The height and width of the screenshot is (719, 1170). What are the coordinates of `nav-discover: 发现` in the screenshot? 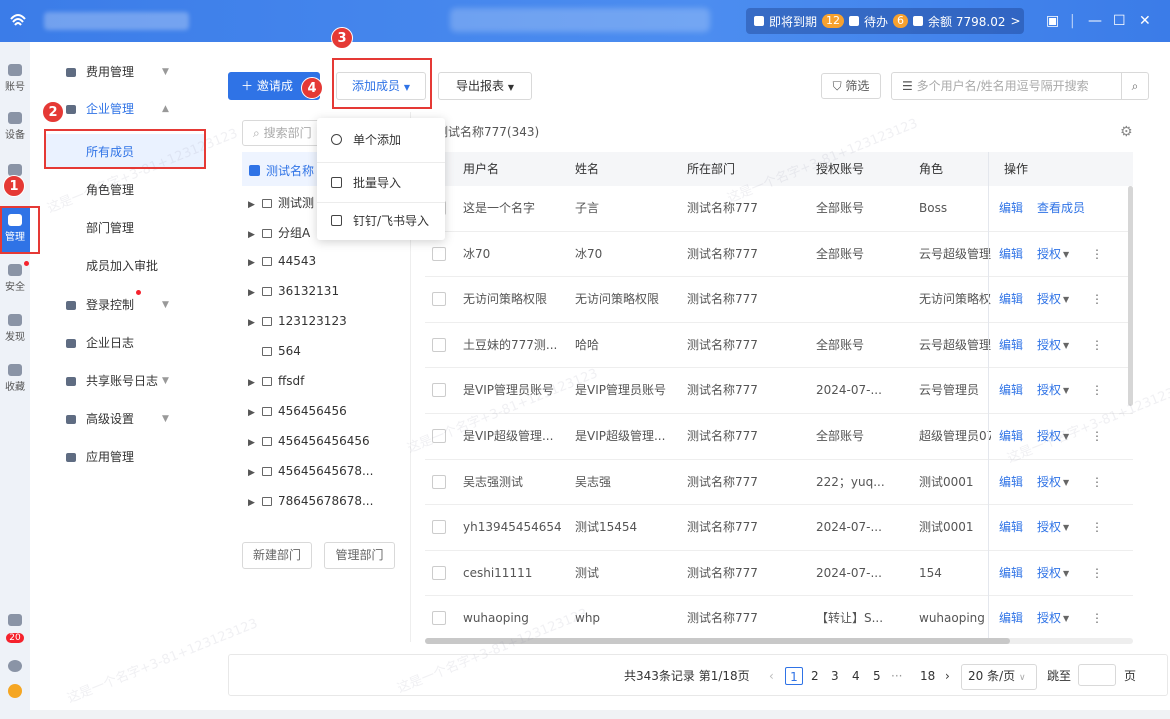 It's located at (15, 328).